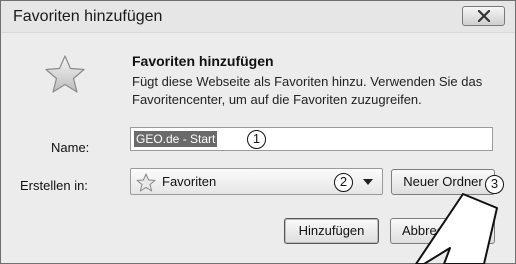 This screenshot has width=516, height=264. Describe the element at coordinates (443, 182) in the screenshot. I see `new-folder-button: Neuer Ordner` at that location.